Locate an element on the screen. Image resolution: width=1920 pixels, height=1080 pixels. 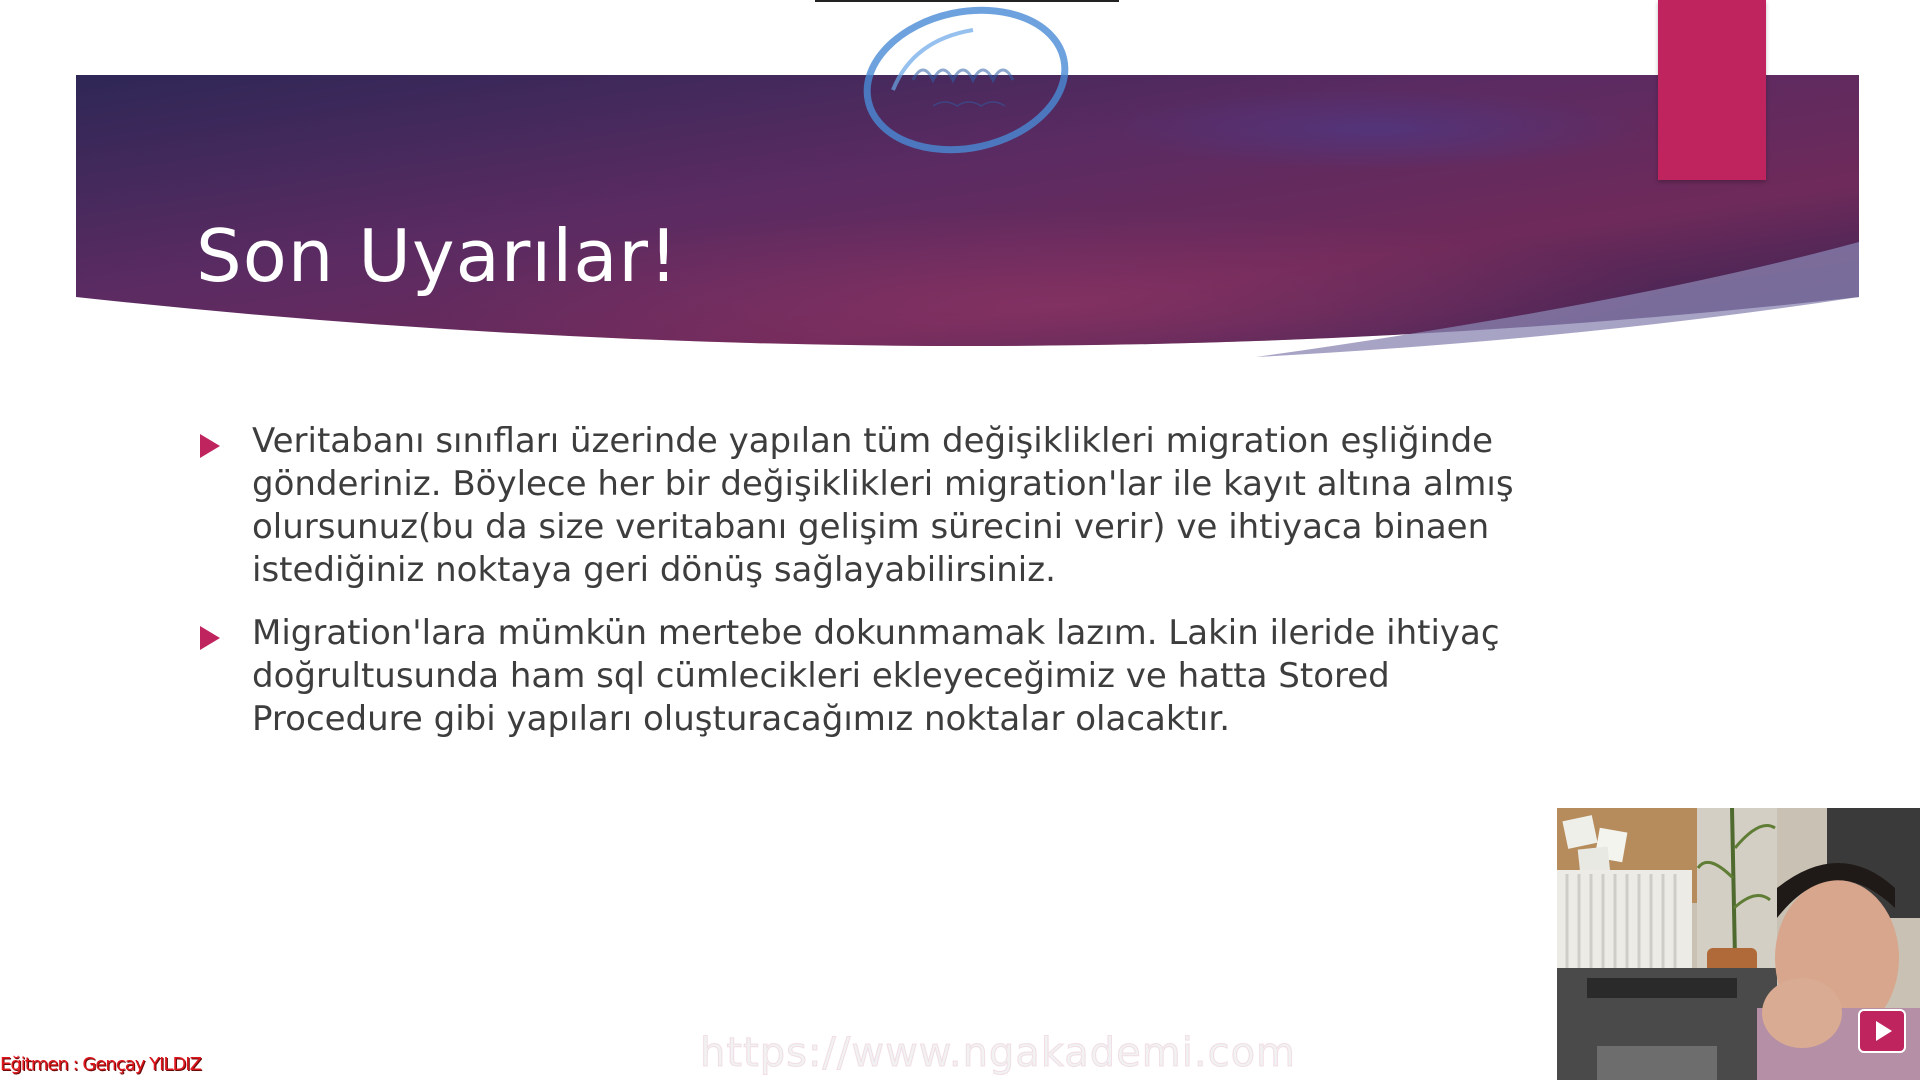
play-button is located at coordinates (1882, 1031).